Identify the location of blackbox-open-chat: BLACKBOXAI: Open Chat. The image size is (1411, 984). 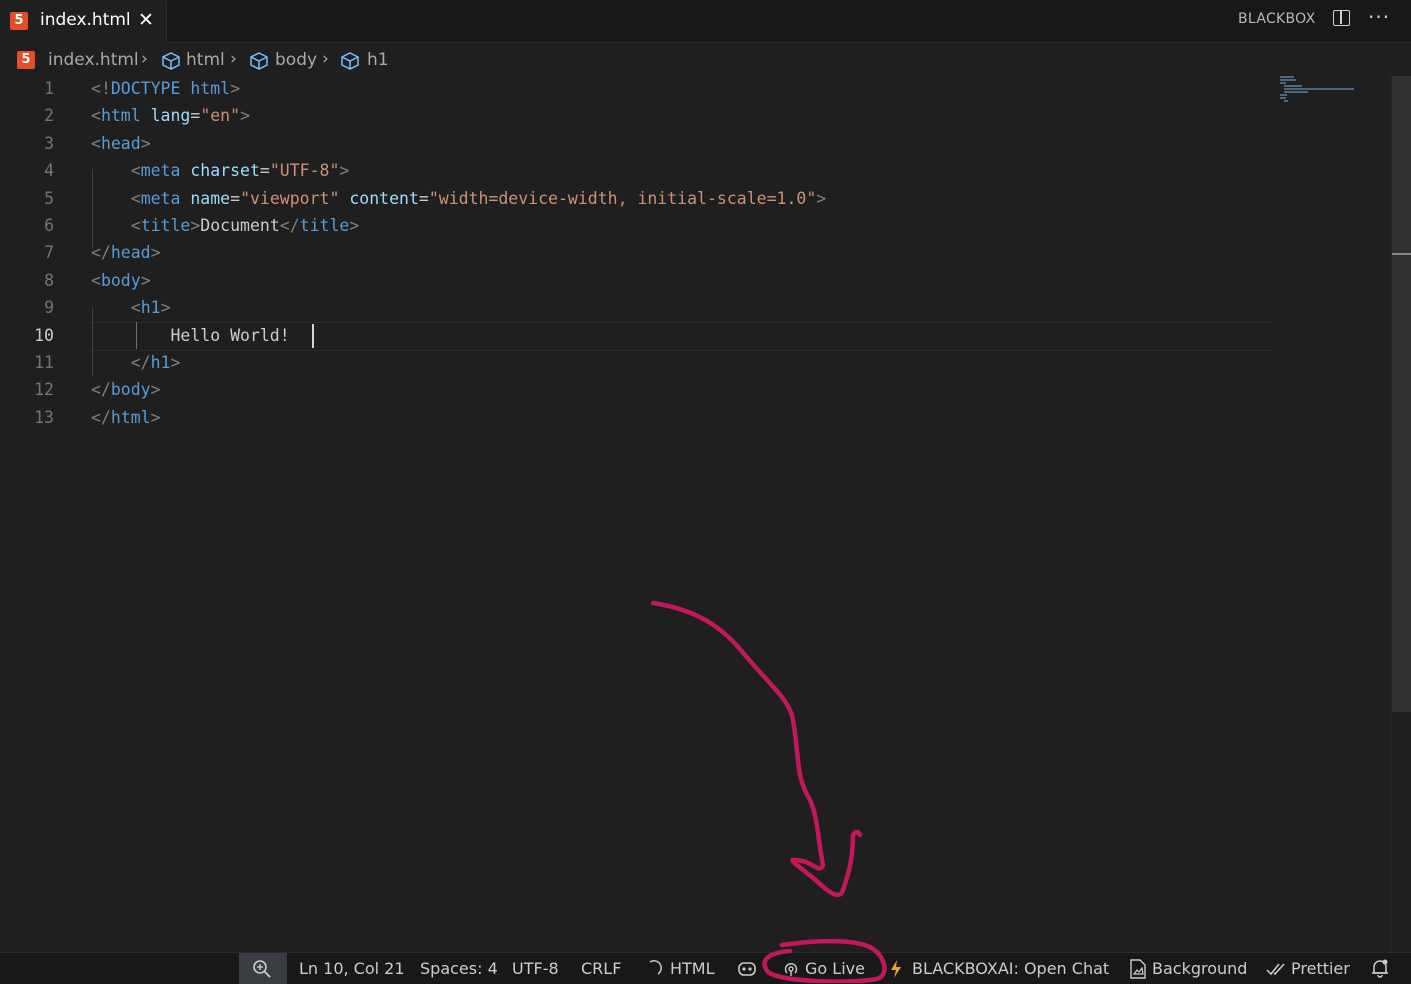
(1010, 968).